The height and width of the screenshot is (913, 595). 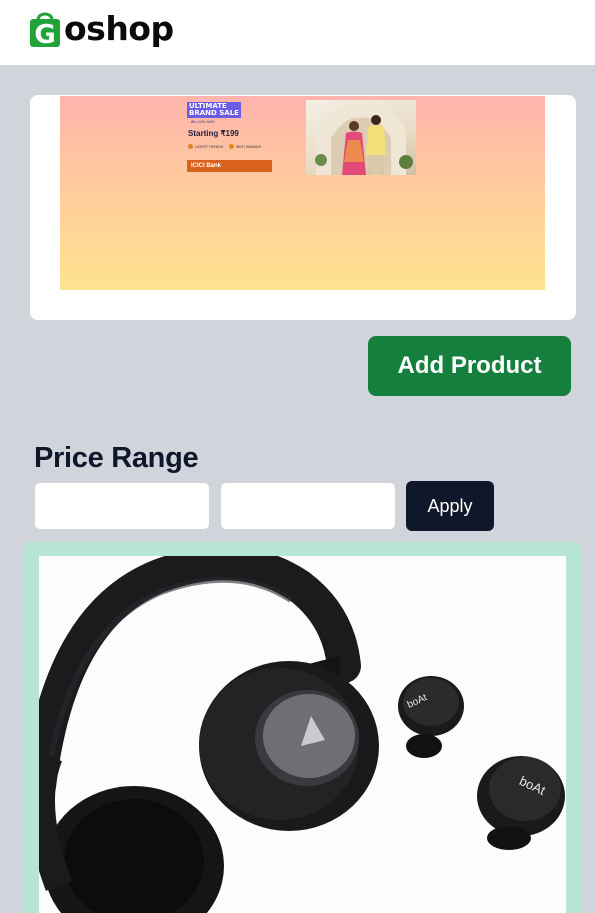 What do you see at coordinates (119, 28) in the screenshot?
I see `logo-text: oshop` at bounding box center [119, 28].